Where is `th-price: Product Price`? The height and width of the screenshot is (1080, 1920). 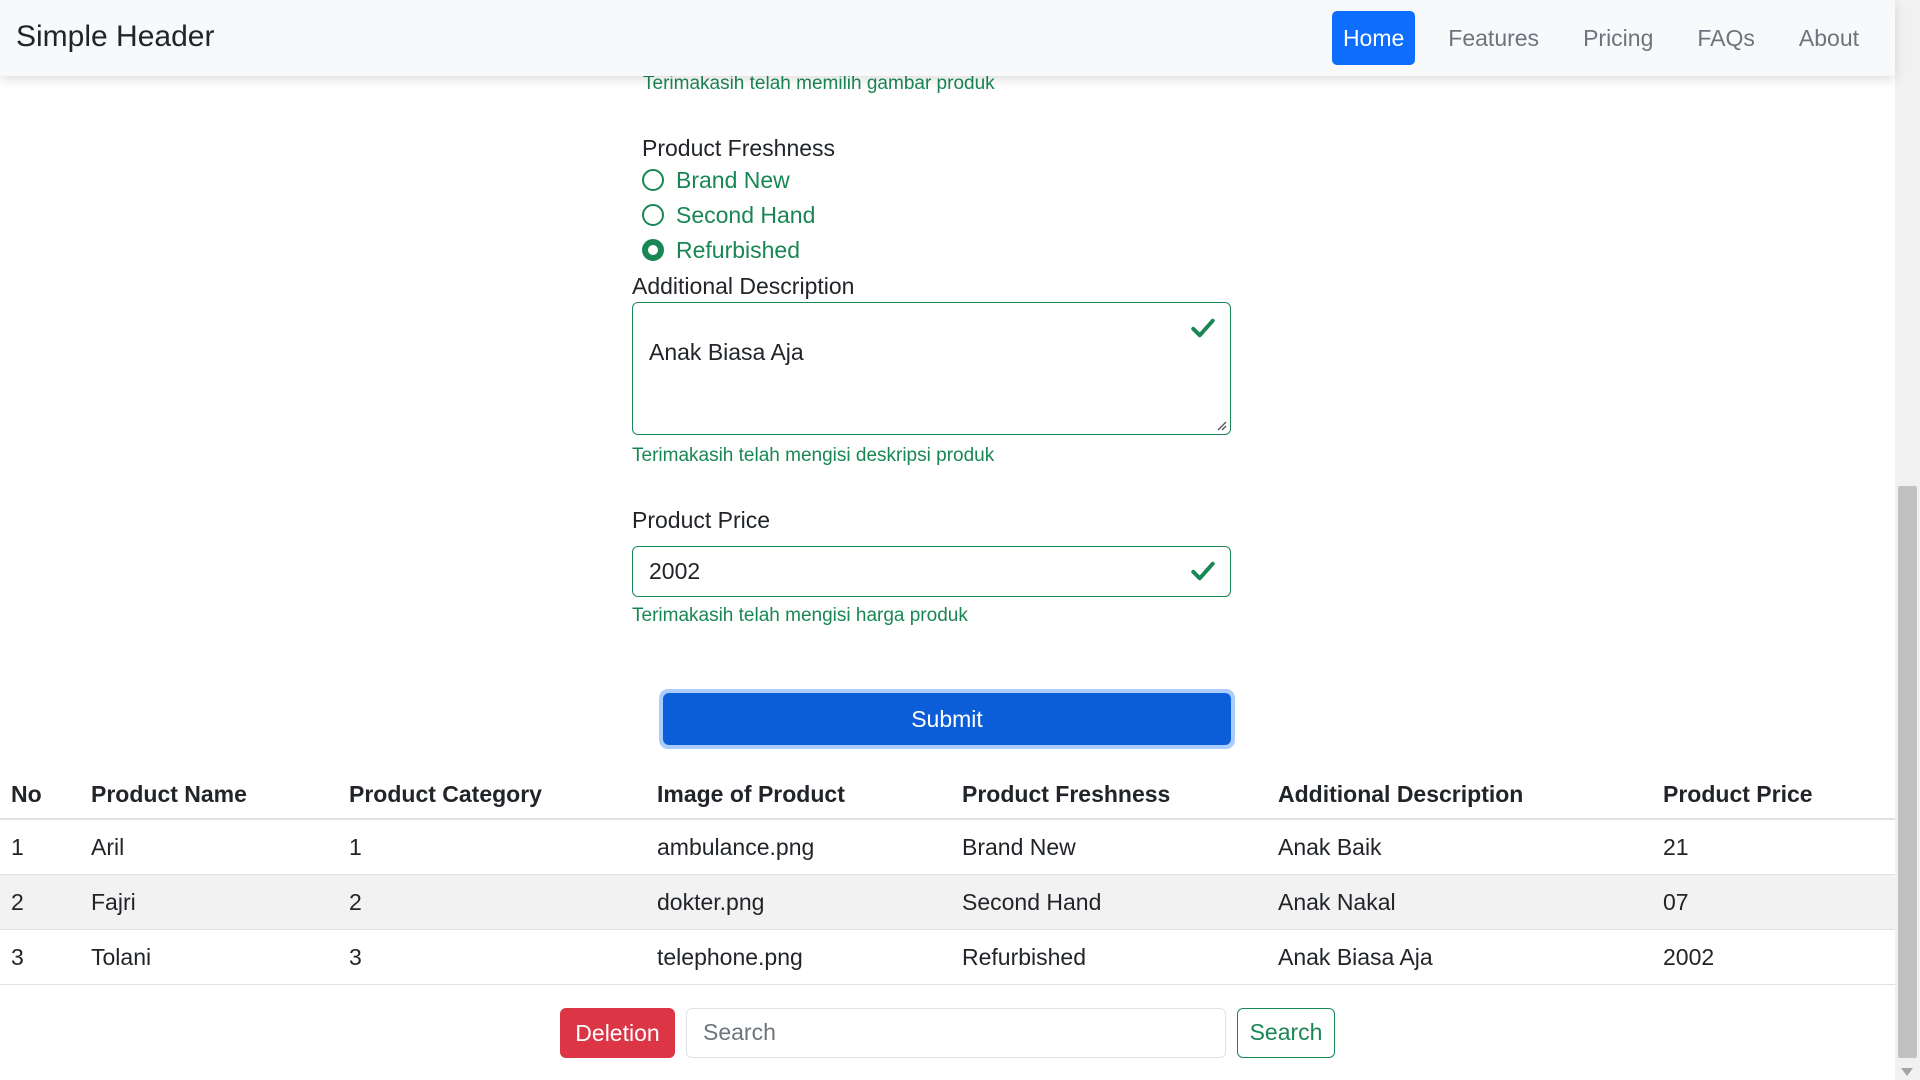 th-price: Product Price is located at coordinates (1738, 793).